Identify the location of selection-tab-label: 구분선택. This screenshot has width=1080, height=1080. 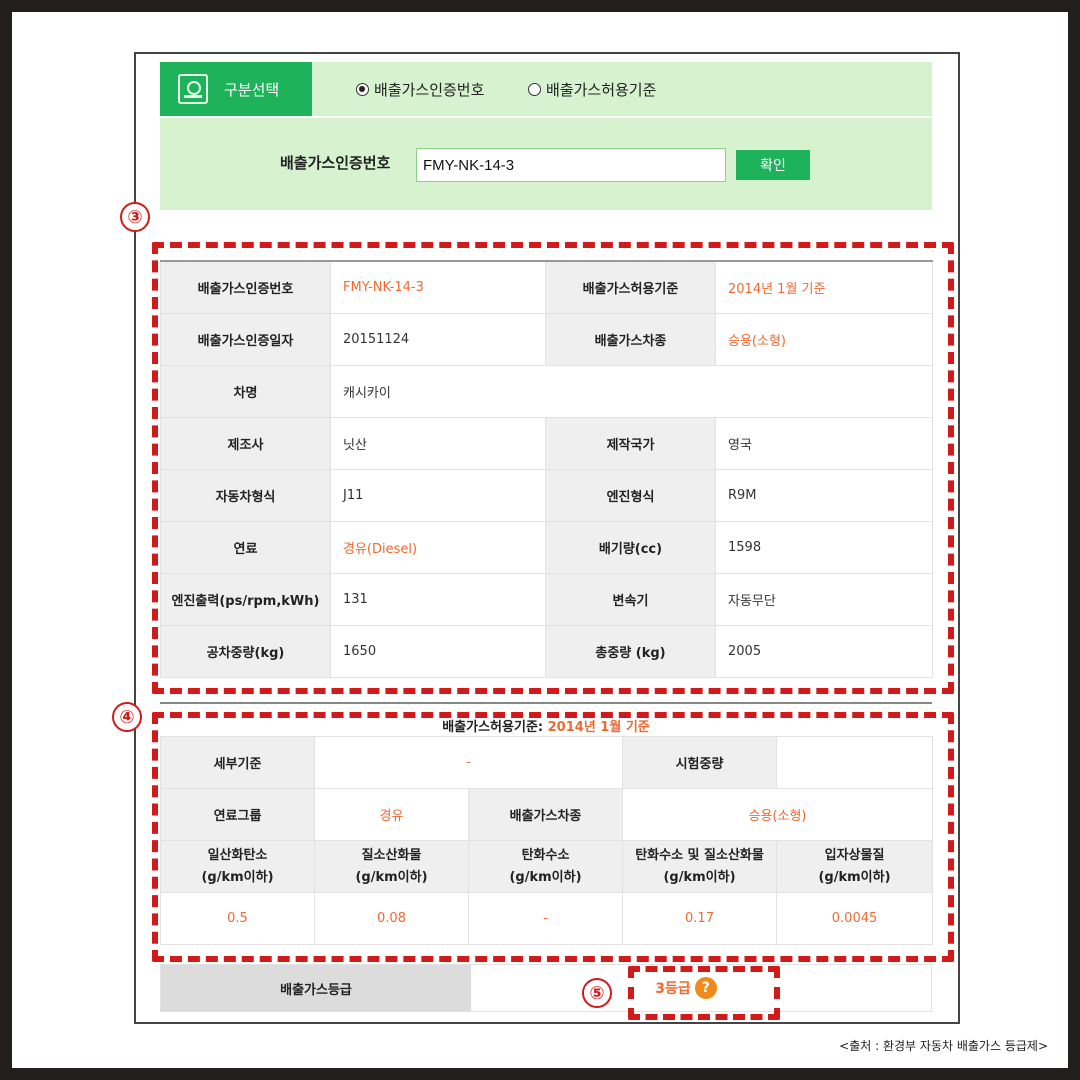
(252, 89).